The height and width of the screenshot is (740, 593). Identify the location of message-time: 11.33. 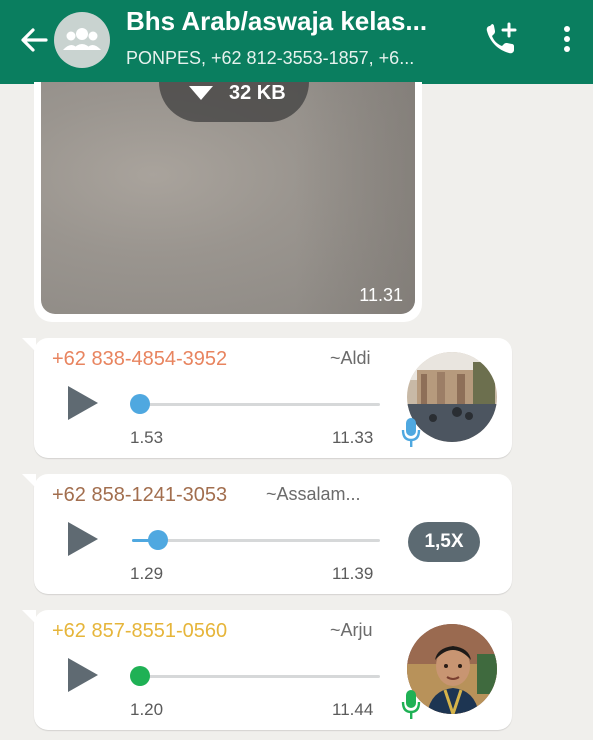
(353, 437).